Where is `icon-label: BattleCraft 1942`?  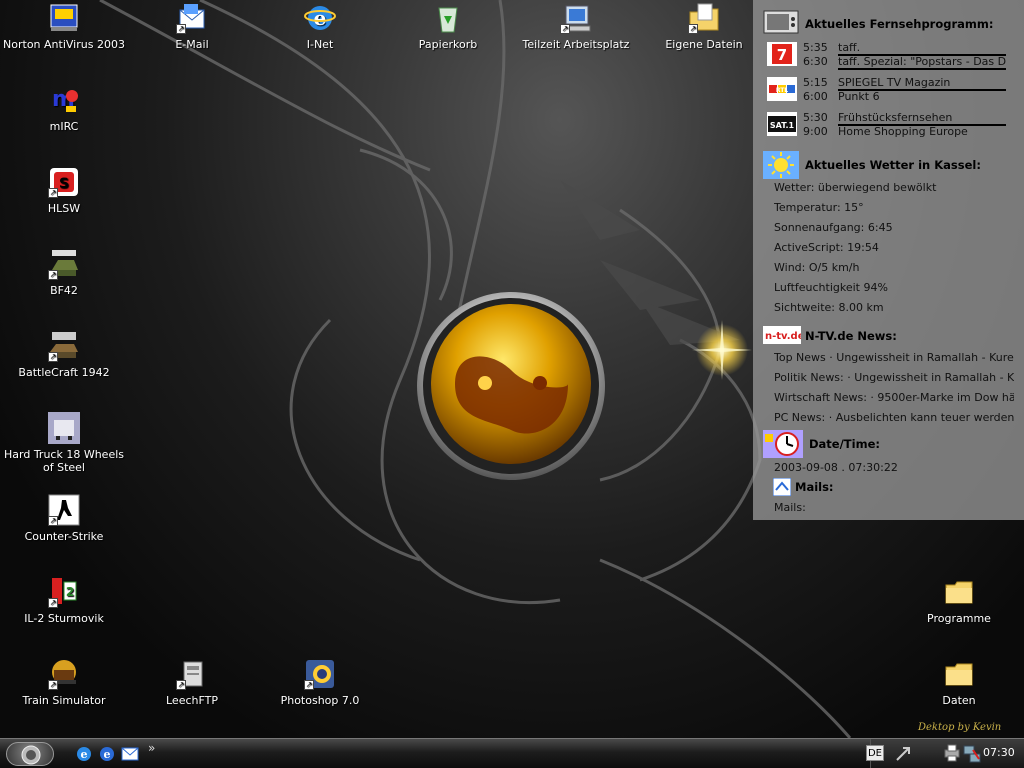 icon-label: BattleCraft 1942 is located at coordinates (64, 372).